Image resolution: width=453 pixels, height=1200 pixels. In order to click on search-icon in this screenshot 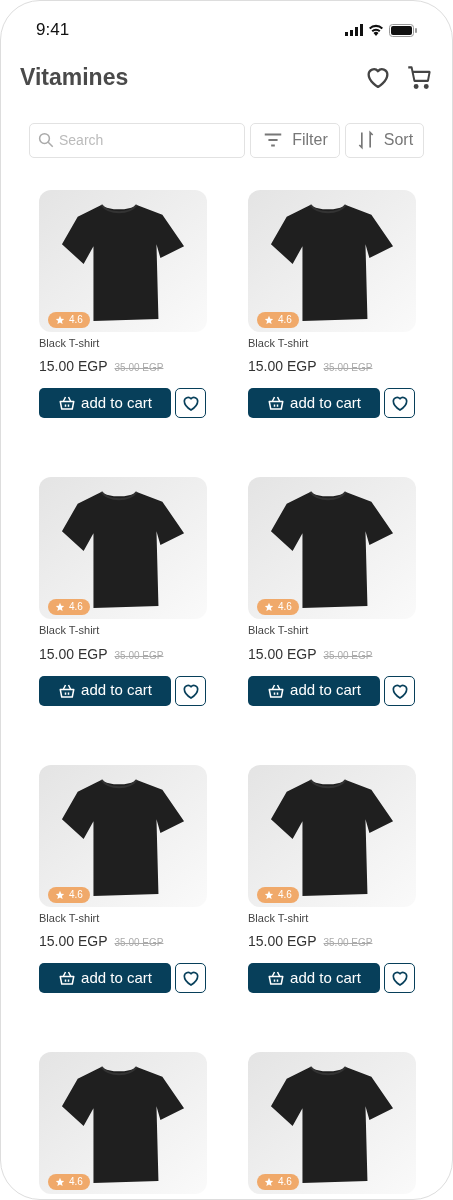, I will do `click(46, 139)`.